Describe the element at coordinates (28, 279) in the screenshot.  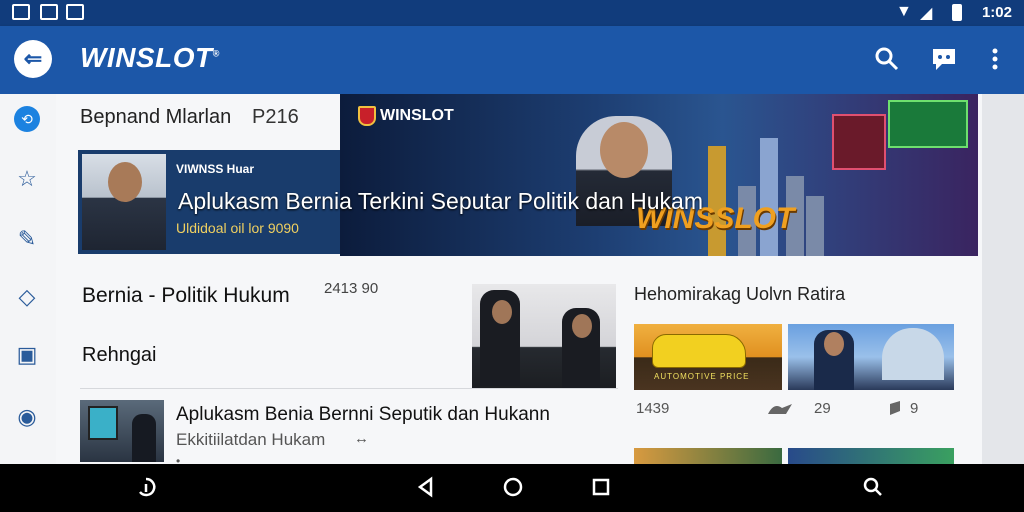
I see `side-navigation: ⟲ ☆ ✎ ◇ ▣ ◉` at that location.